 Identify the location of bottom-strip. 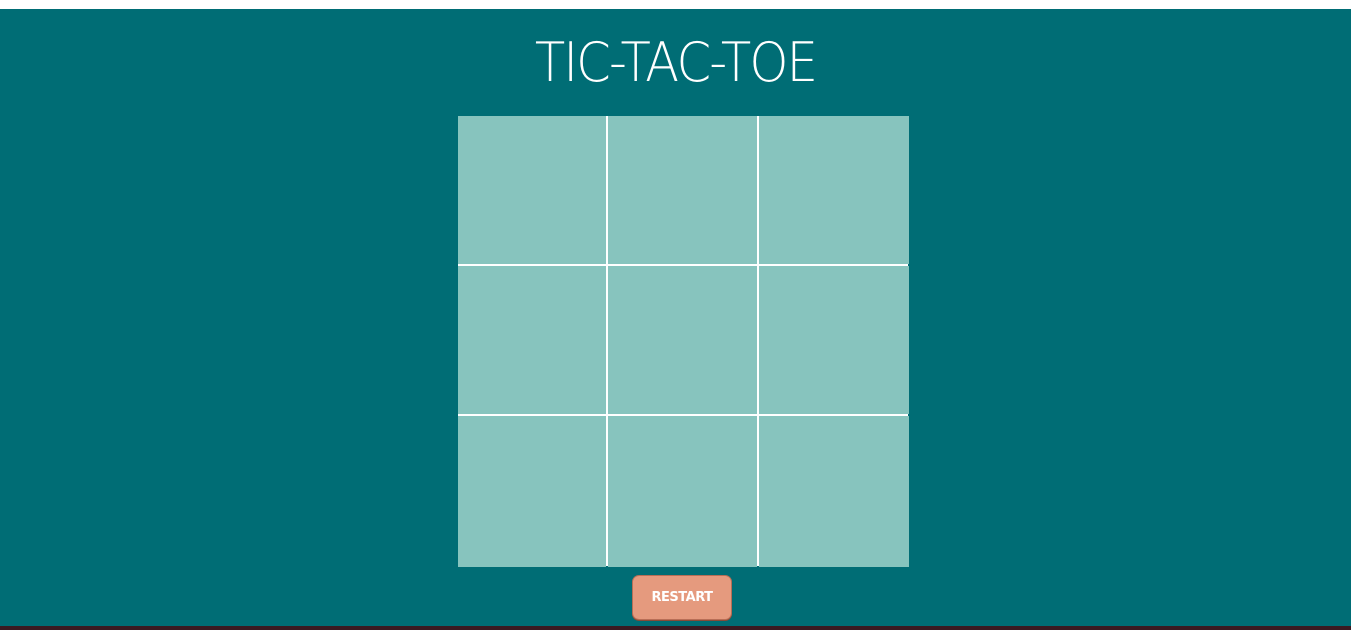
(675, 628).